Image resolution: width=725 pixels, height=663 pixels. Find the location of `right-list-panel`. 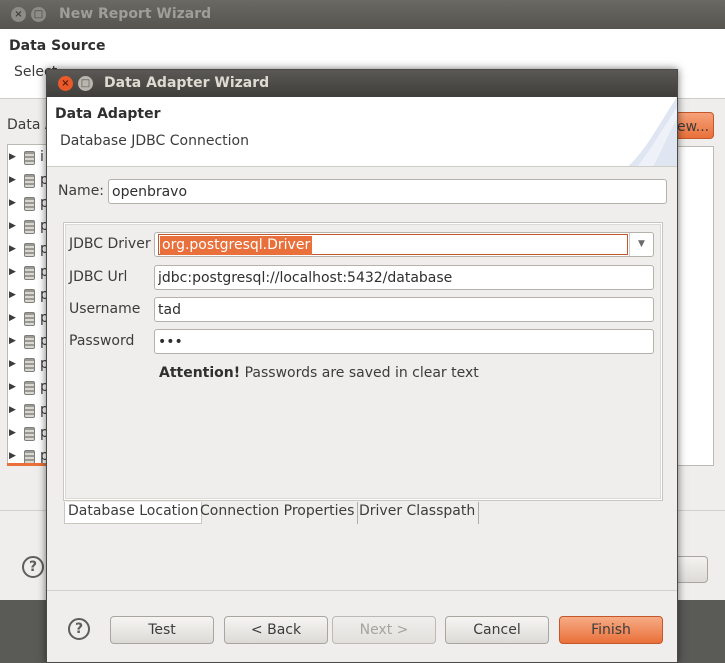

right-list-panel is located at coordinates (695, 306).